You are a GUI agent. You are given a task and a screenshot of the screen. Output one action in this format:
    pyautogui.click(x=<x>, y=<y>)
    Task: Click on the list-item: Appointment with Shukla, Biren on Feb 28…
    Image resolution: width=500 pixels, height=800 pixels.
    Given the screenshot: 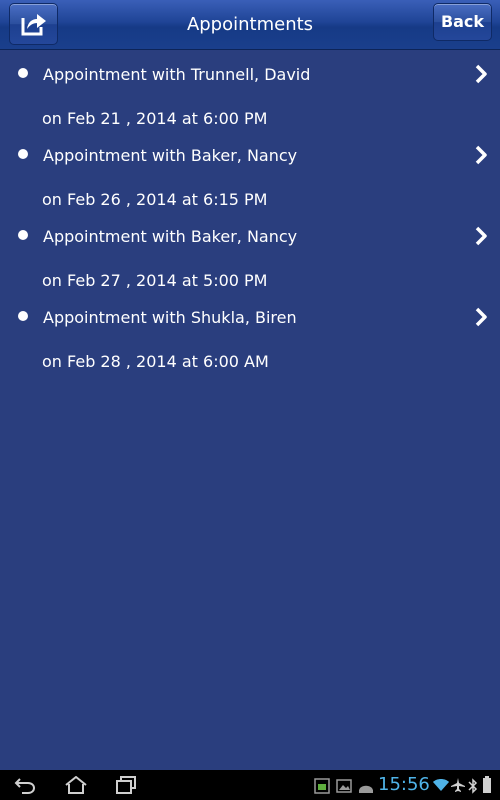 What is the action you would take?
    pyautogui.click(x=250, y=338)
    